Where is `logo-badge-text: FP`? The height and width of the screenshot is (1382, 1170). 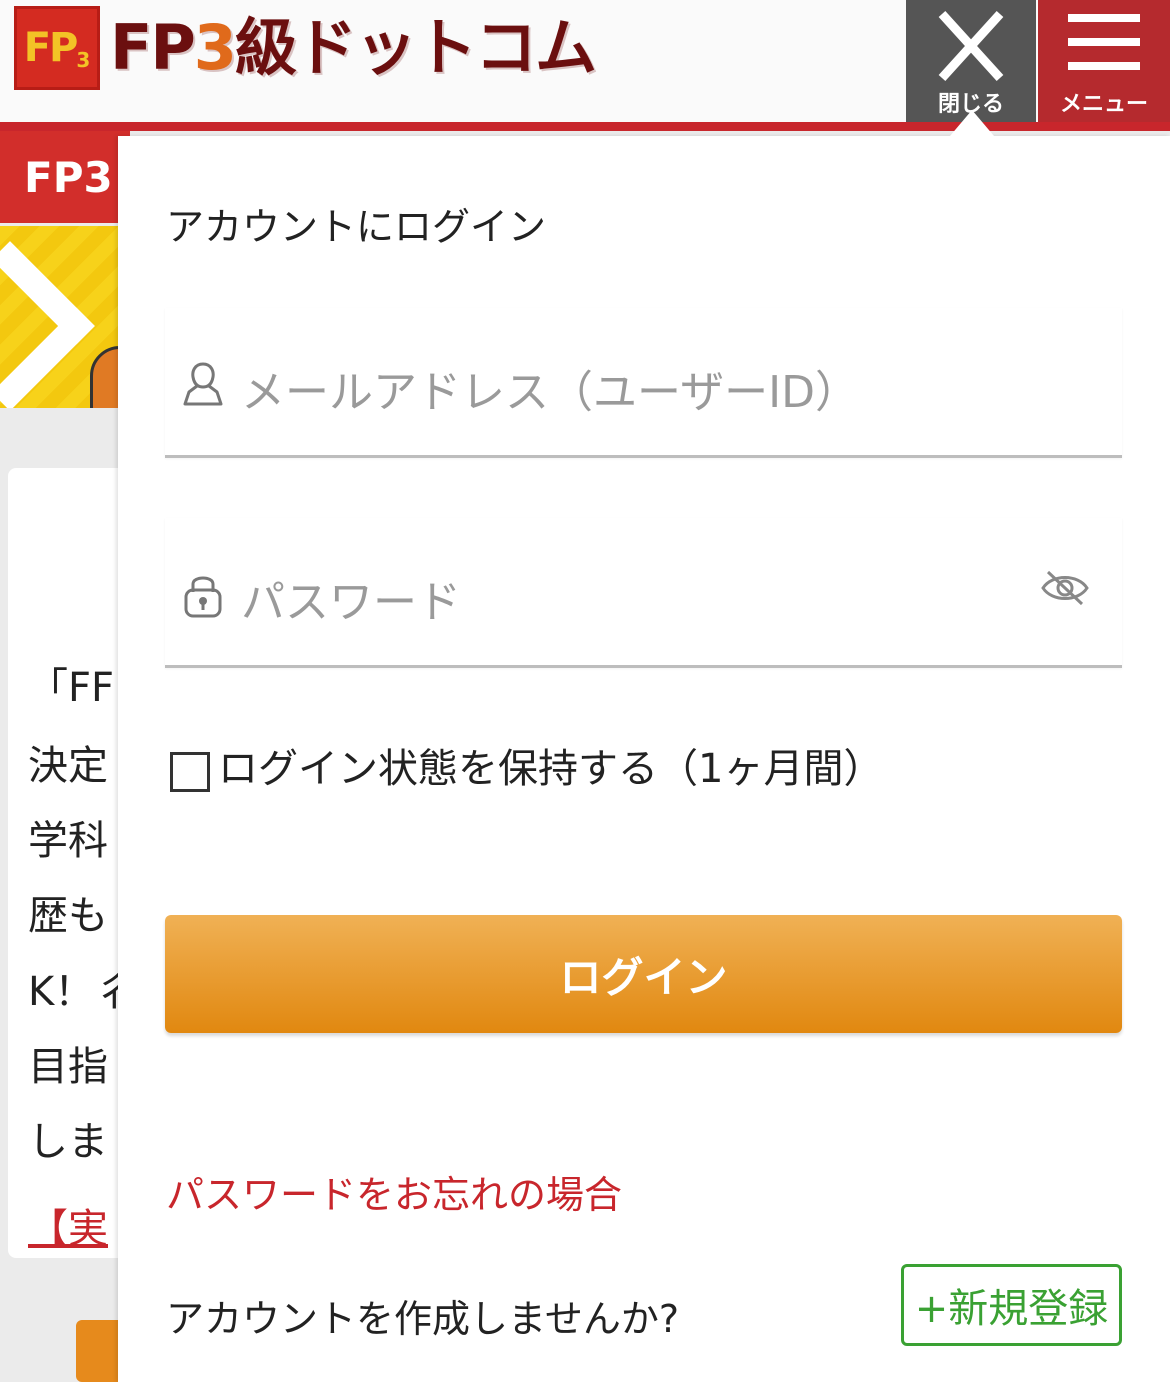 logo-badge-text: FP is located at coordinates (51, 48).